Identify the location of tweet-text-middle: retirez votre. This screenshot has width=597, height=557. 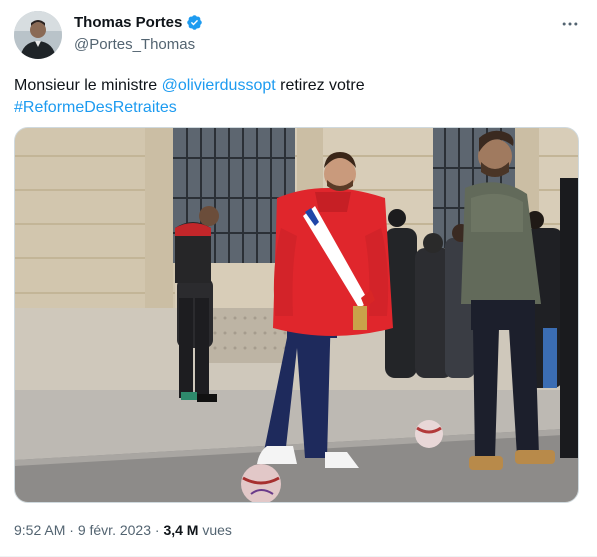
(320, 85).